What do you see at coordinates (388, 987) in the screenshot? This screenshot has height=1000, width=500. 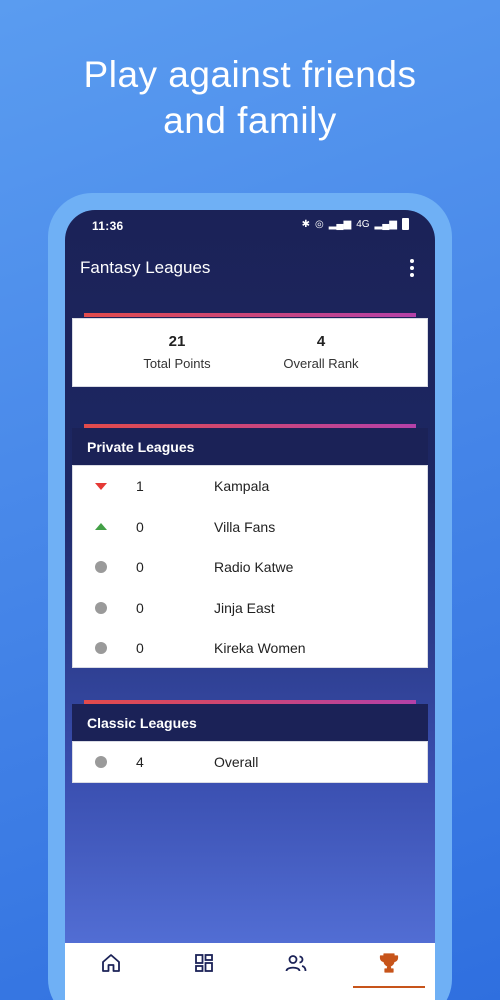 I see `nav-active-indicator` at bounding box center [388, 987].